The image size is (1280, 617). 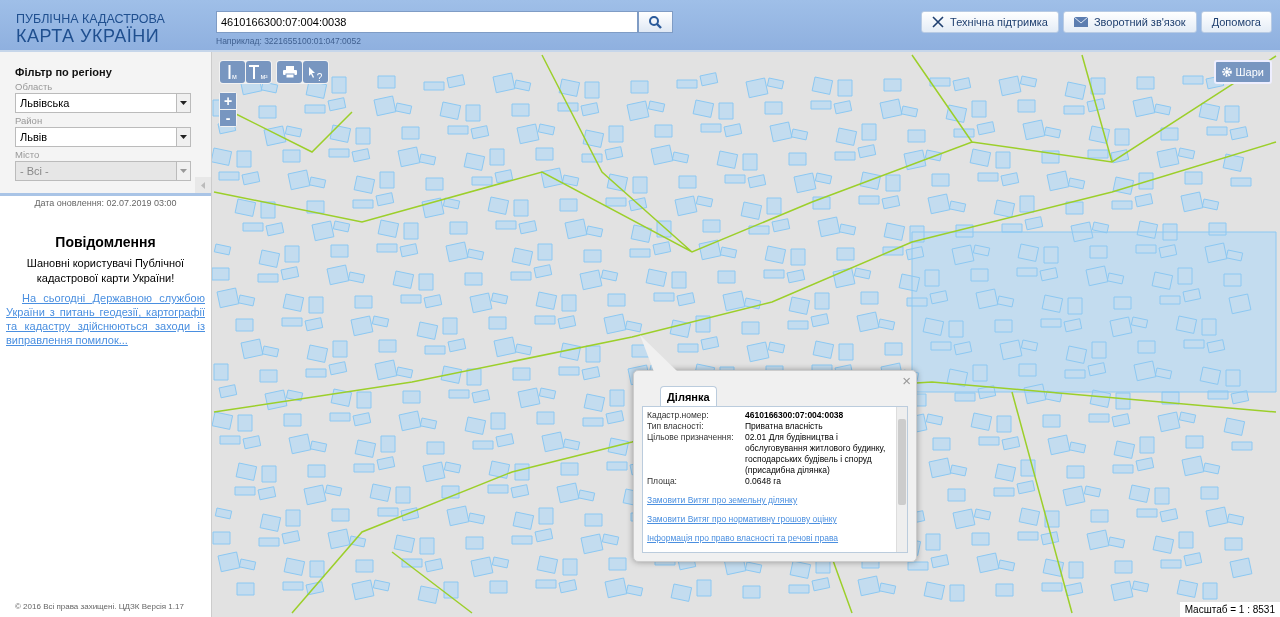 I want to click on region-select: Львів, so click(x=103, y=137).